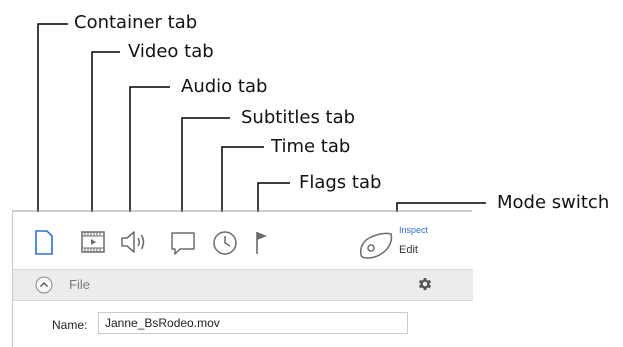 The image size is (623, 347). I want to click on speech-bubble-icon, so click(183, 243).